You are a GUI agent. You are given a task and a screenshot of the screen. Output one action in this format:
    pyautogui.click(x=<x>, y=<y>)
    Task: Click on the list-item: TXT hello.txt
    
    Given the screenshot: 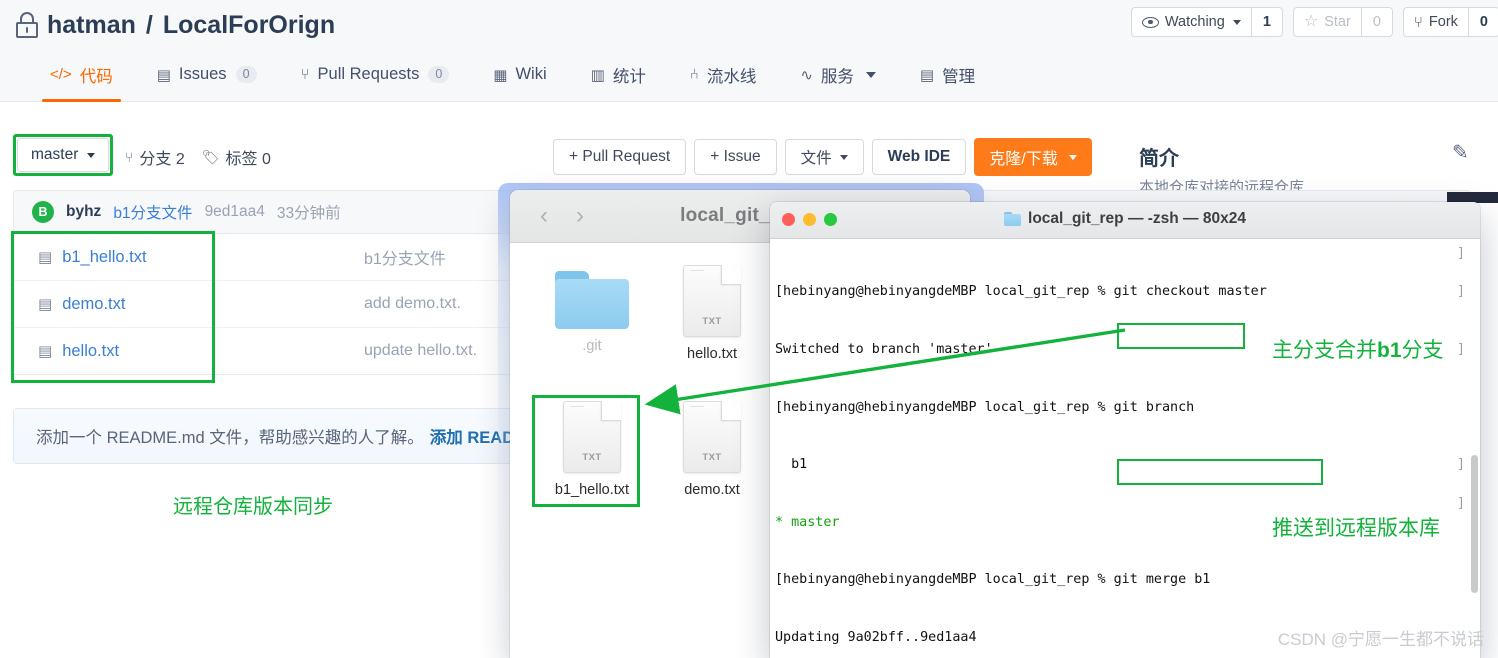 What is the action you would take?
    pyautogui.click(x=712, y=321)
    